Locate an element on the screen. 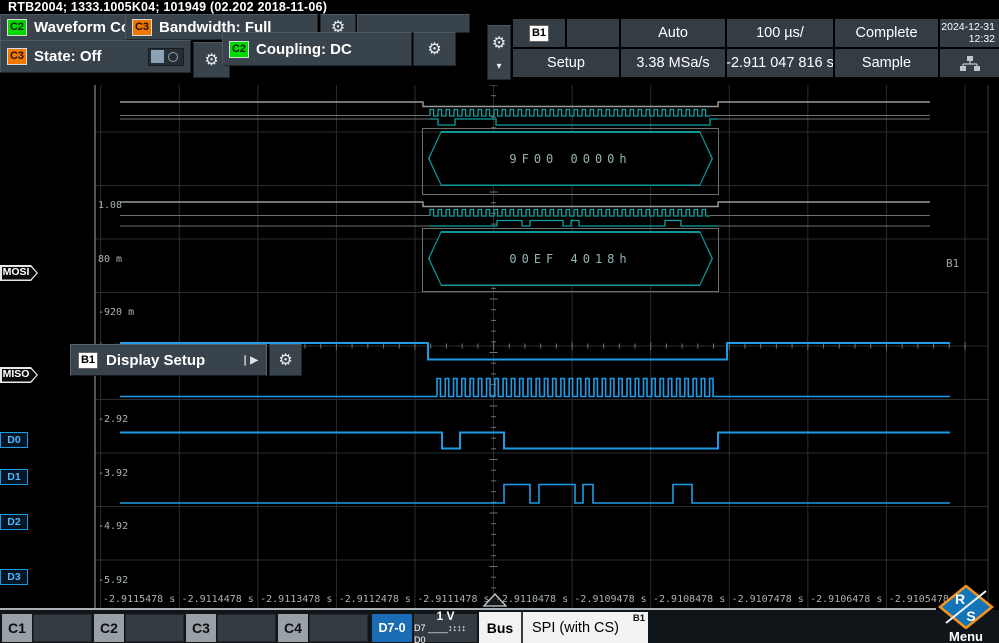 This screenshot has height=643, width=999. x-axis-tick-label: -2.9112478 s is located at coordinates (374, 599).